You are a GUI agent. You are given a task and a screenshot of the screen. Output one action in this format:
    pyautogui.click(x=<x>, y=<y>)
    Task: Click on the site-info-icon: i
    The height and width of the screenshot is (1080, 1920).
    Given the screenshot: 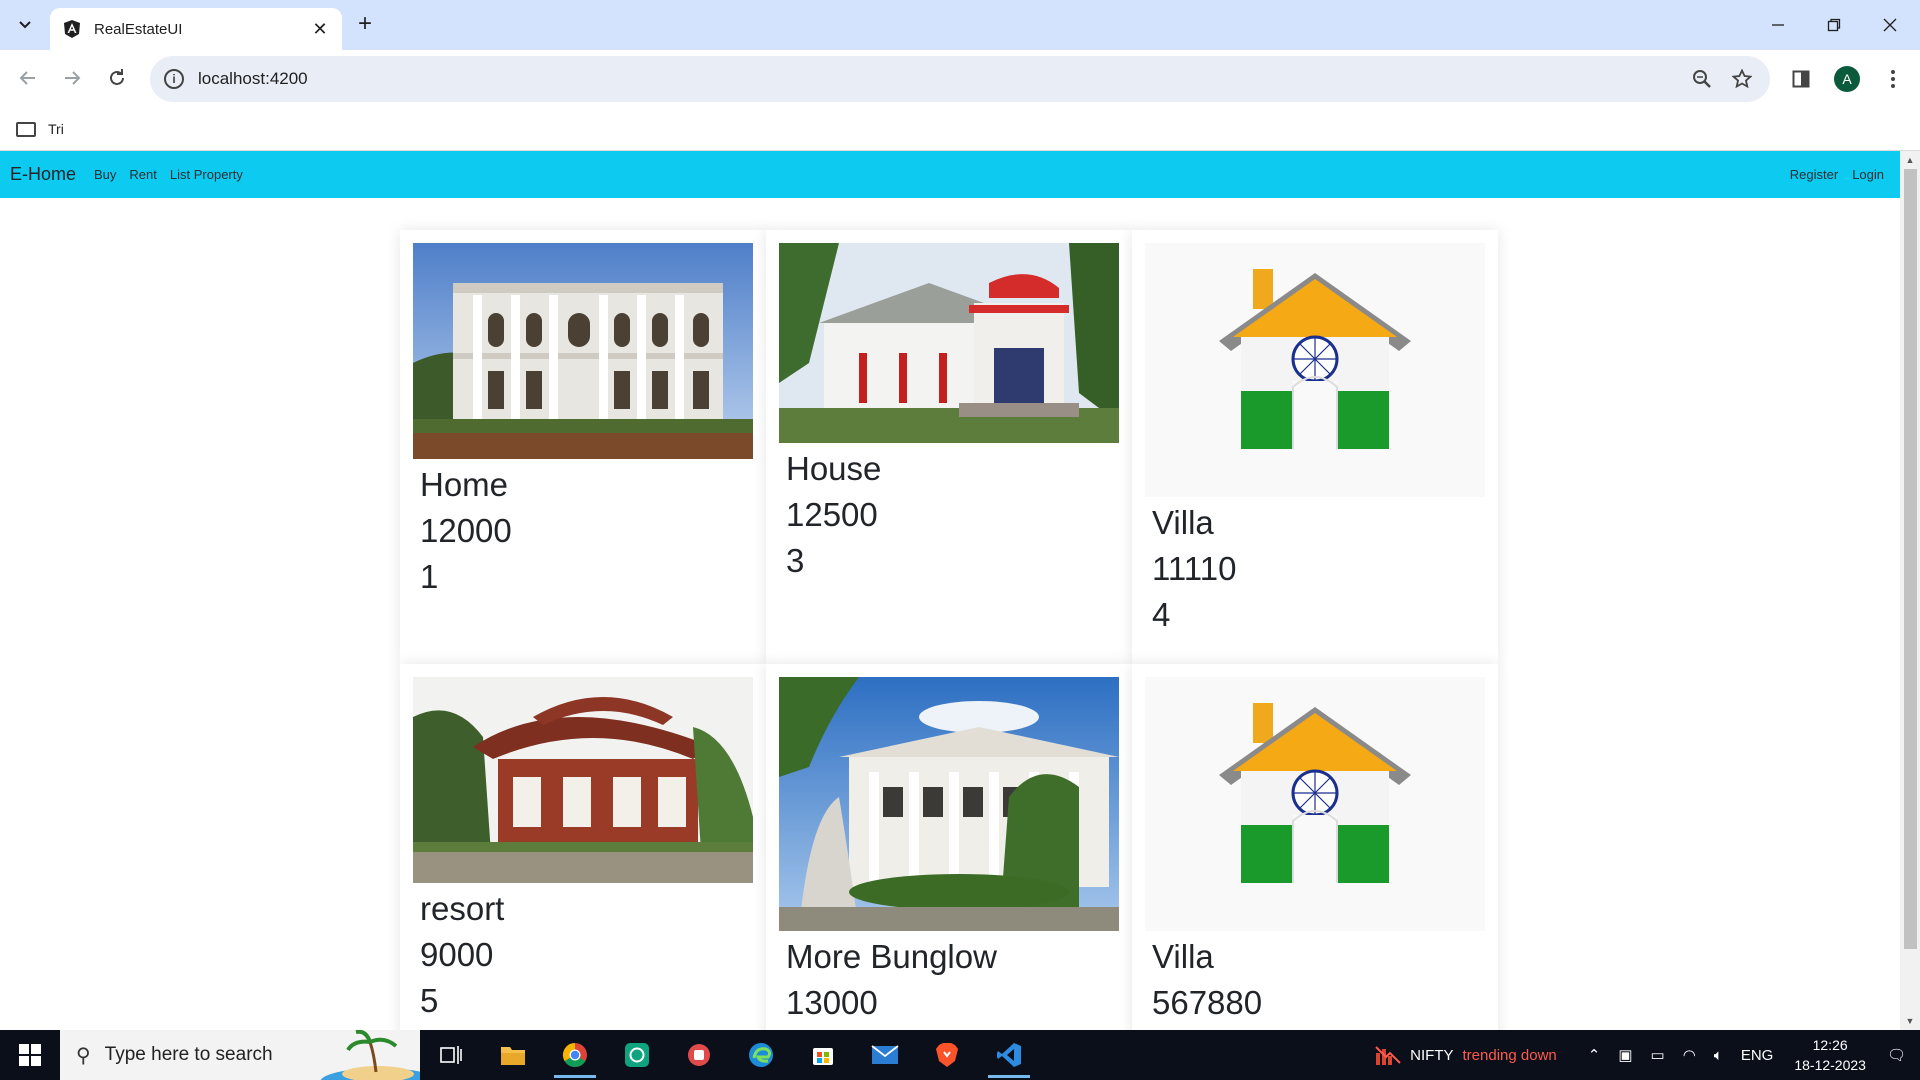 What is the action you would take?
    pyautogui.click(x=174, y=79)
    